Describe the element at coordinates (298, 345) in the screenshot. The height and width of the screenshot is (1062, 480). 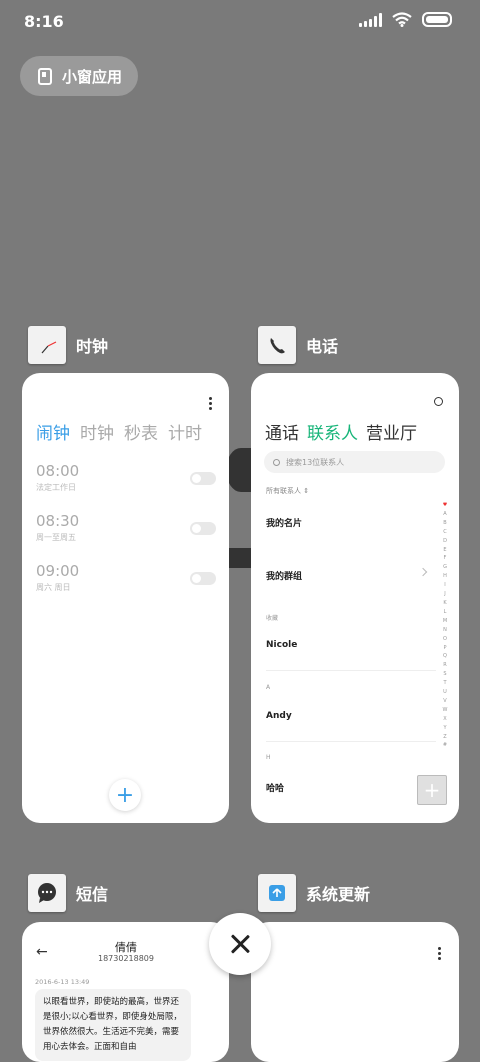
I see `phone-app-header: 电话` at that location.